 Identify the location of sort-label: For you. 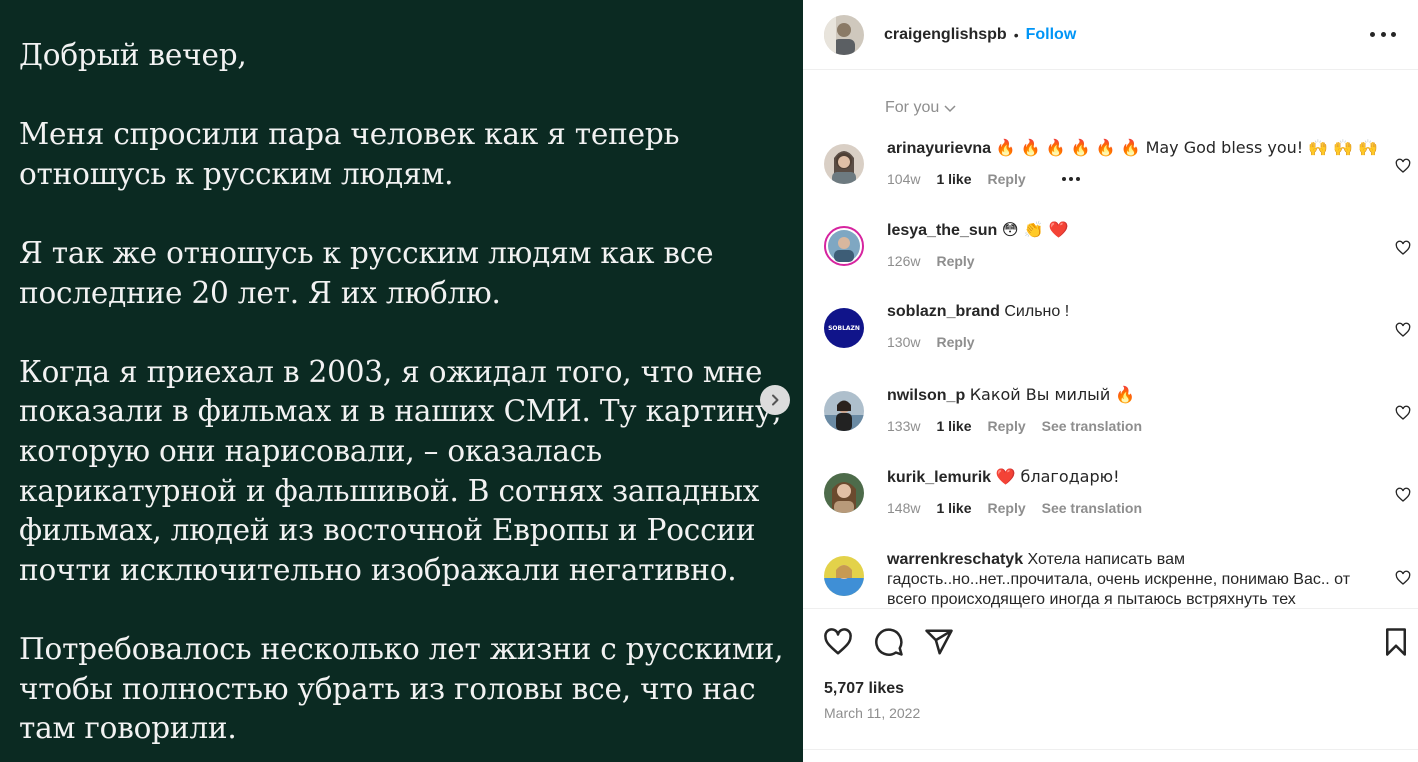
(912, 107).